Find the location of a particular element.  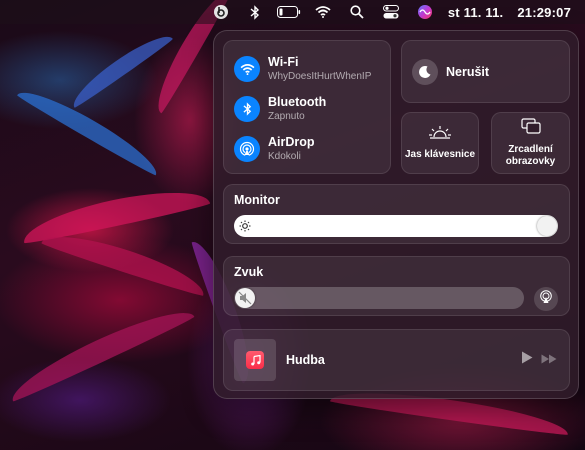

keyboard-brightness-icon is located at coordinates (440, 134).